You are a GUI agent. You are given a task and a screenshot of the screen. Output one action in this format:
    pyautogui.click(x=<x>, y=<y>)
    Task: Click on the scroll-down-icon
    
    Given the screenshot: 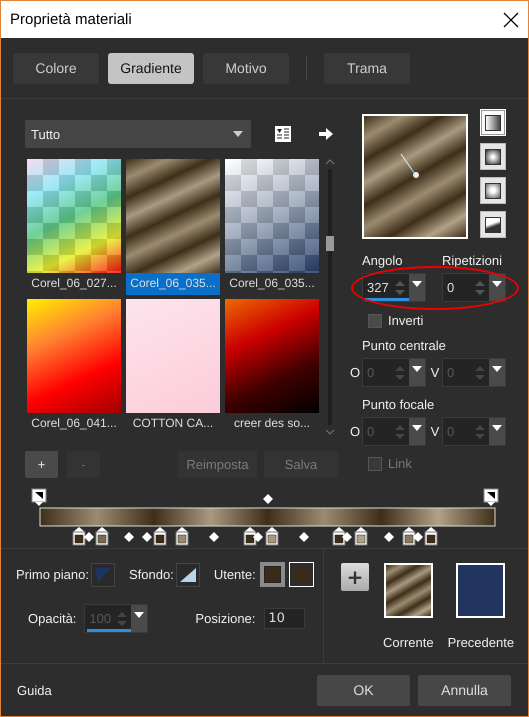 What is the action you would take?
    pyautogui.click(x=330, y=432)
    